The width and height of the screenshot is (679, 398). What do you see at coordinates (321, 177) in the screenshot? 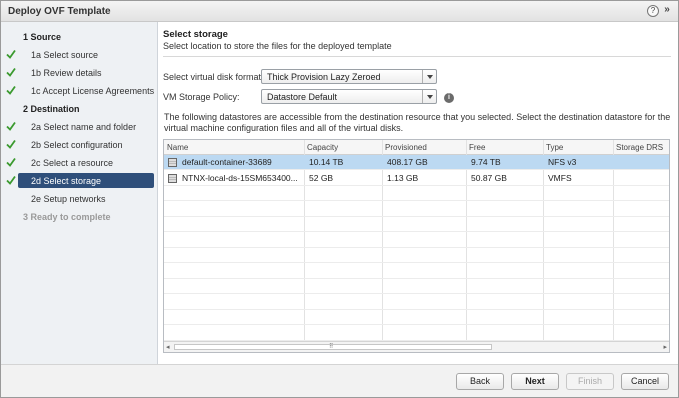
I see `cell-capacity: 52 GB` at bounding box center [321, 177].